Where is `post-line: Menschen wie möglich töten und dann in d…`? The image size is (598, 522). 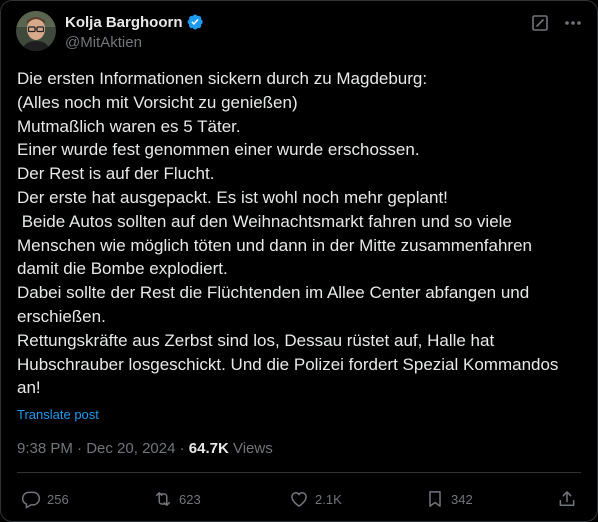
post-line: Menschen wie möglich töten und dann in d… is located at coordinates (275, 245).